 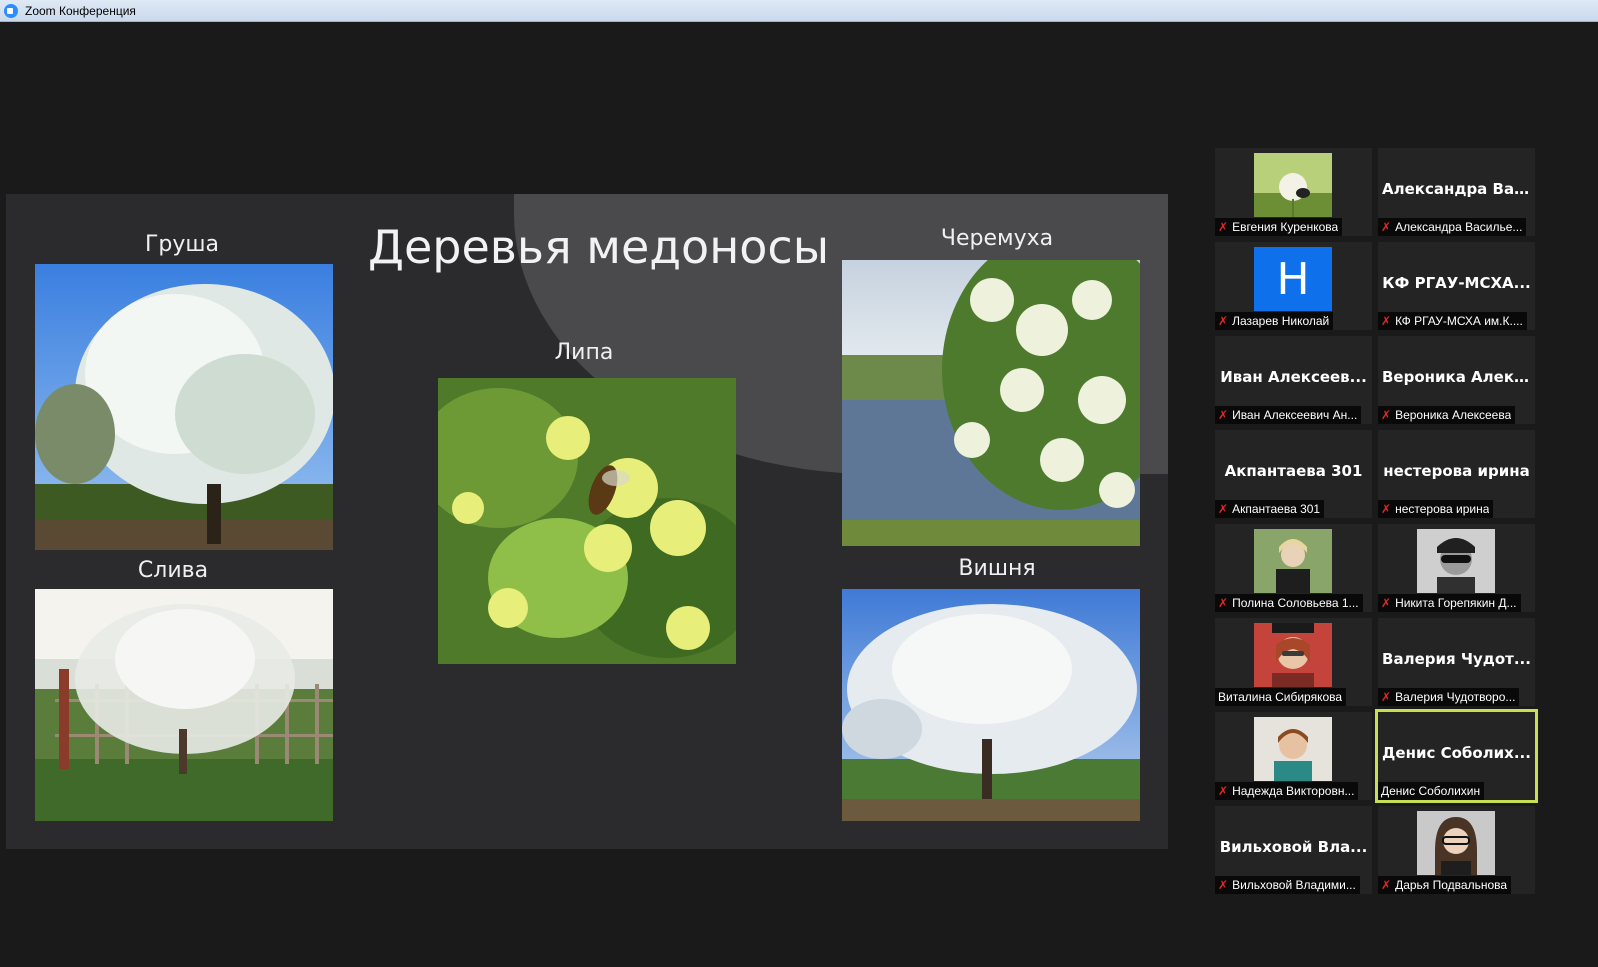 What do you see at coordinates (1436, 509) in the screenshot?
I see `participant-label: ✗ нестерова ирина` at bounding box center [1436, 509].